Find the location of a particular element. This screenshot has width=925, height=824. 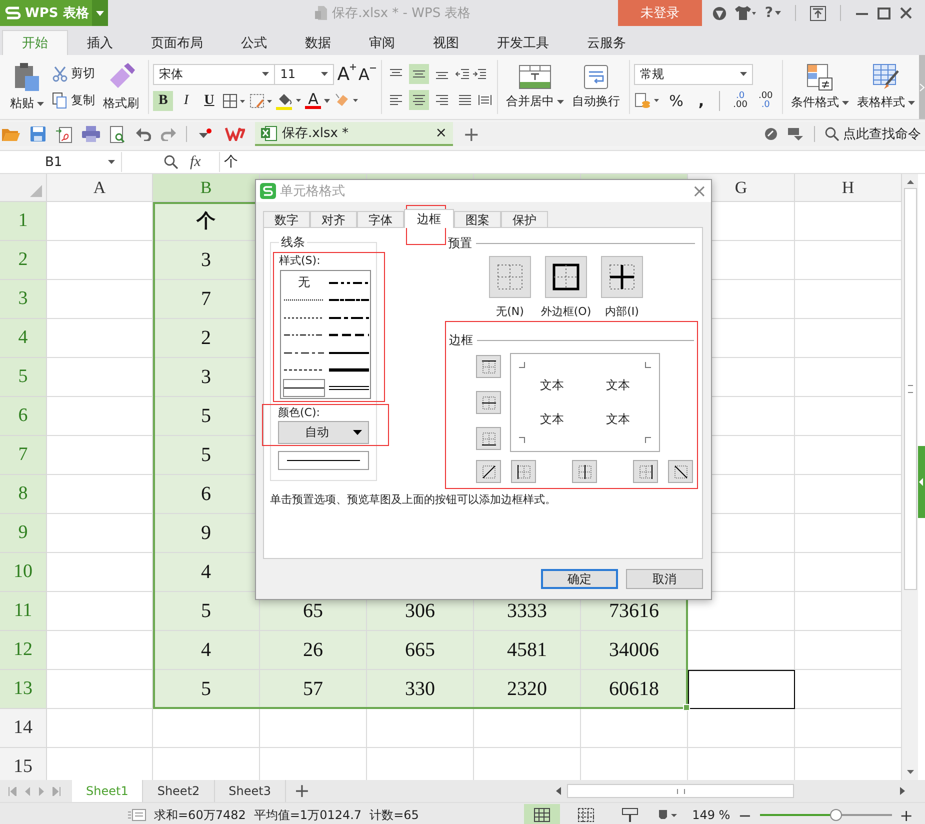

row-header: 15 is located at coordinates (23, 764).